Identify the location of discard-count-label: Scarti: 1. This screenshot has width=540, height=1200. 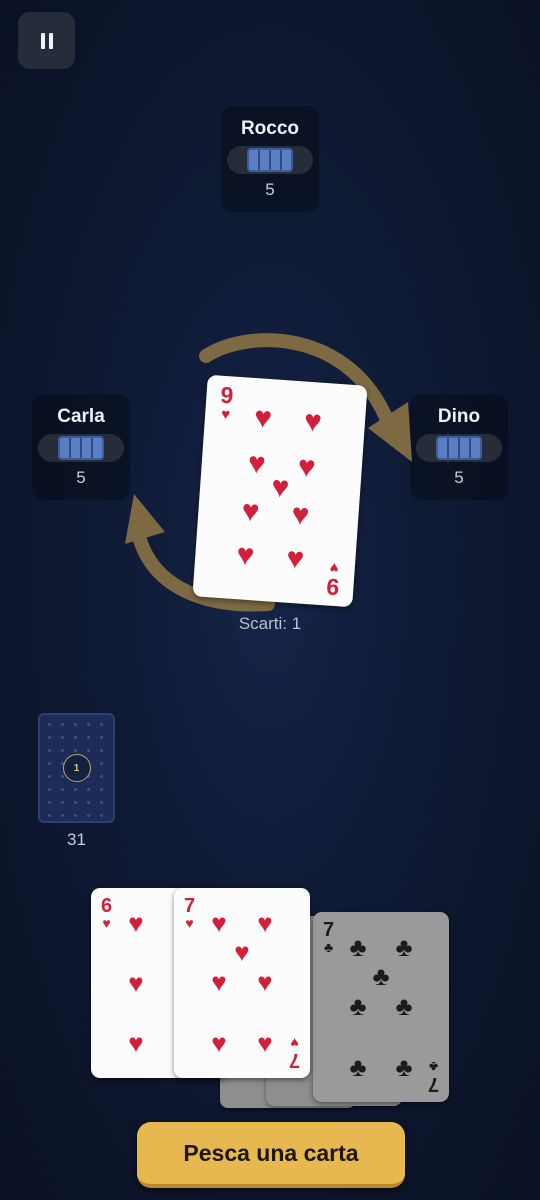
(270, 623).